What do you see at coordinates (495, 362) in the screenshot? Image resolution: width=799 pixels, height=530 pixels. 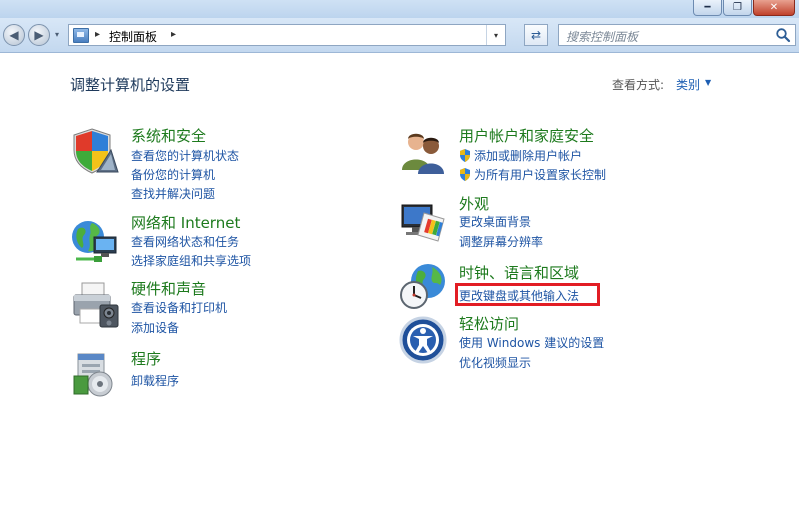 I see `link-optimize-video-display: 优化视频显示` at bounding box center [495, 362].